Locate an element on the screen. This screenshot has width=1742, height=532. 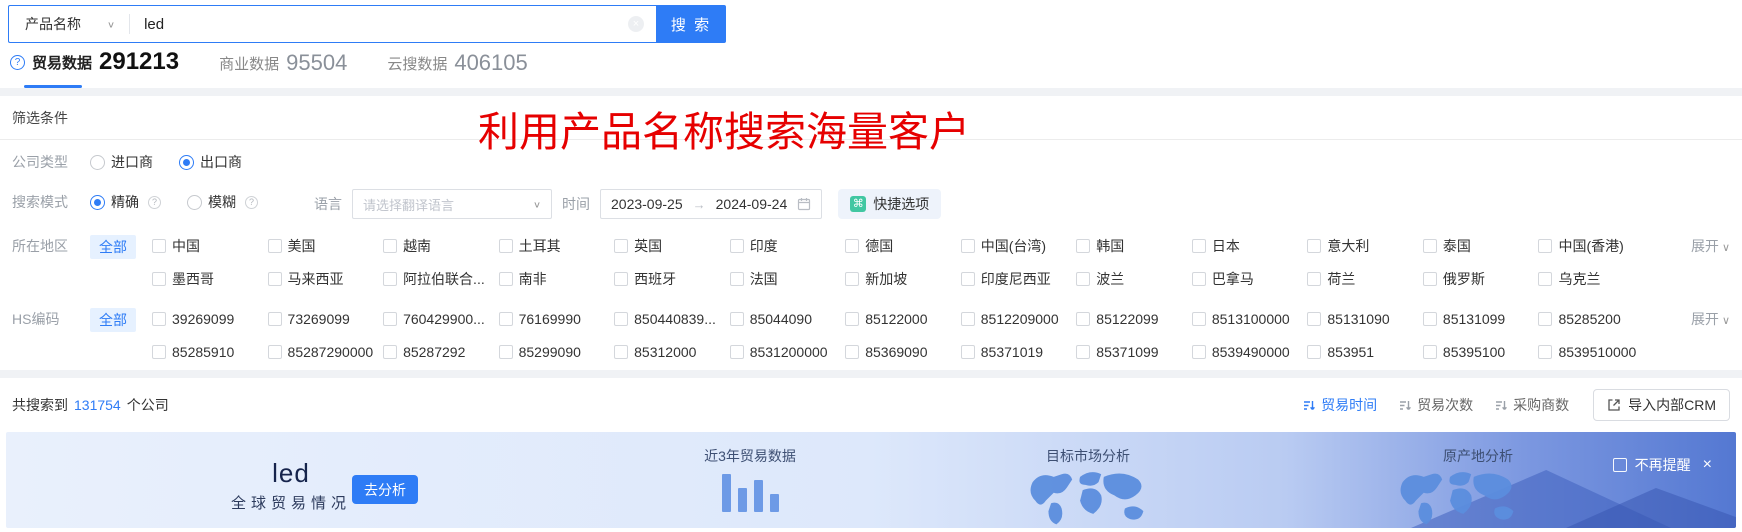
sort-option: 采购商数 is located at coordinates (1532, 405).